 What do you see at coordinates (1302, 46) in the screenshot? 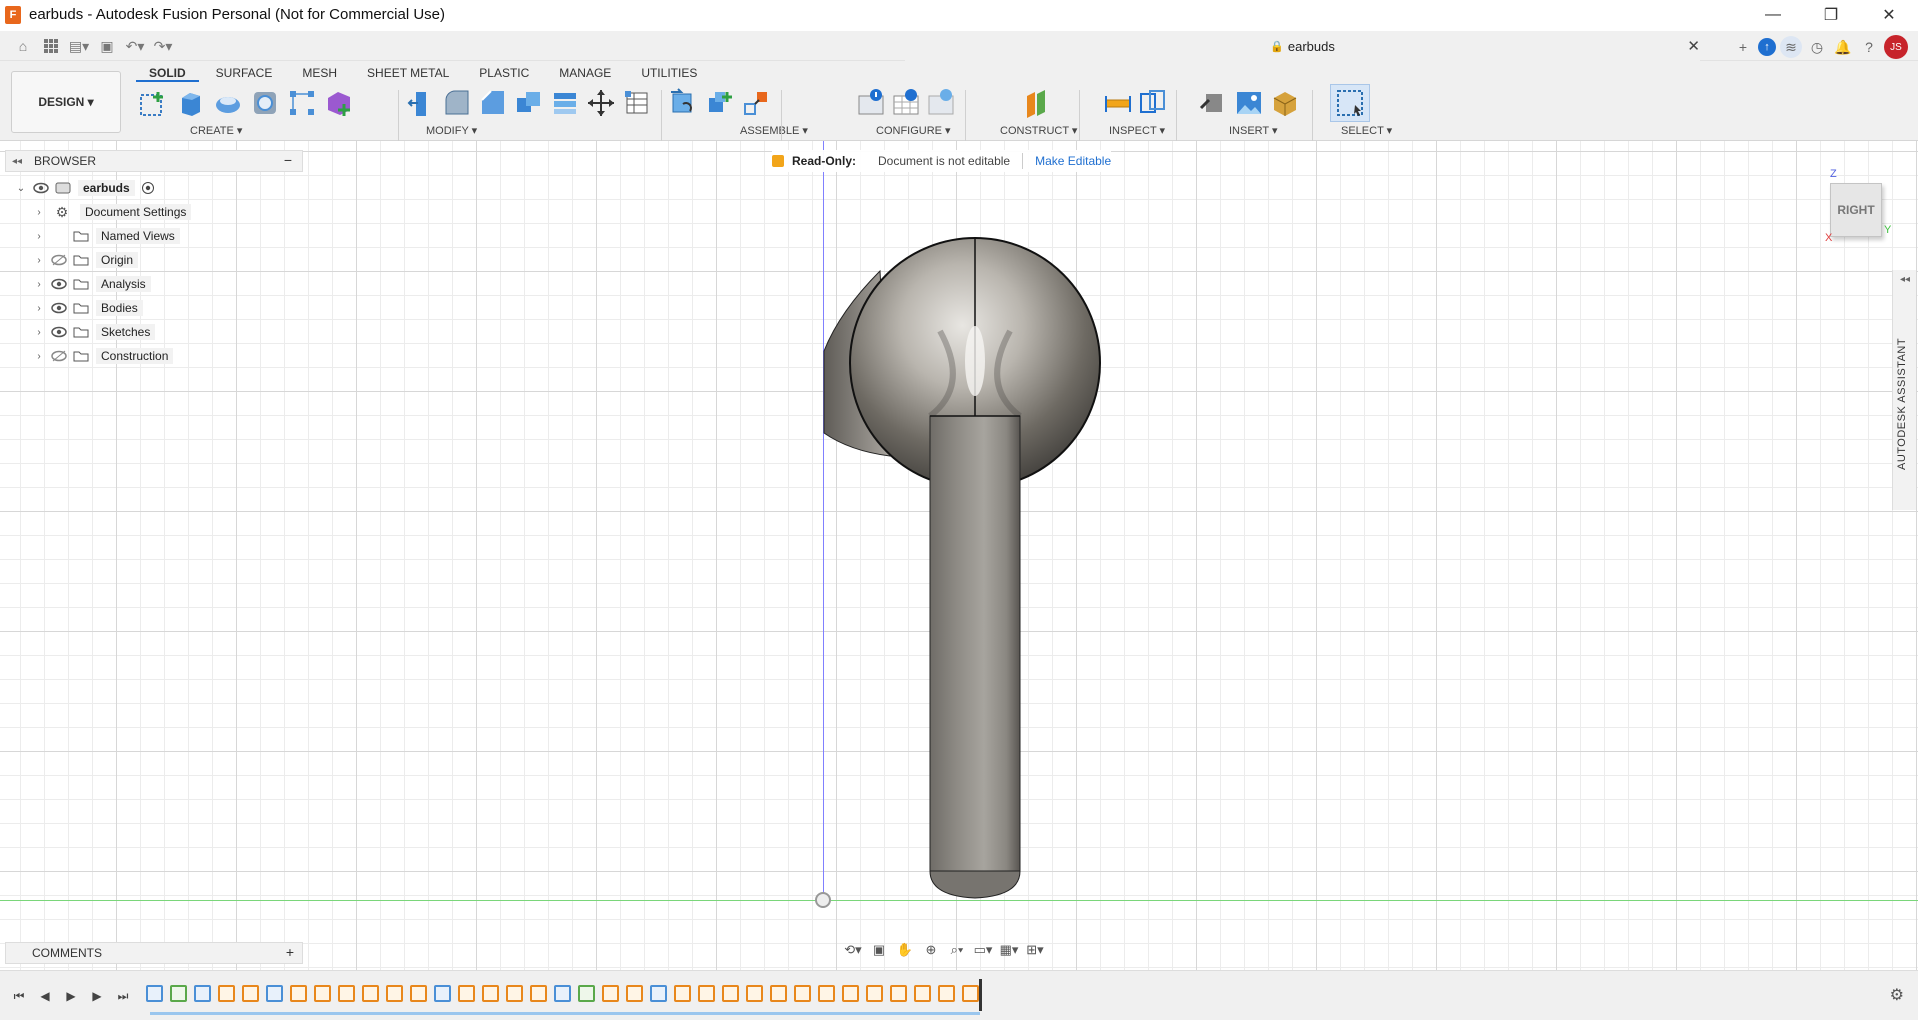
I see `document-tab: 🔒 earbuds` at bounding box center [1302, 46].